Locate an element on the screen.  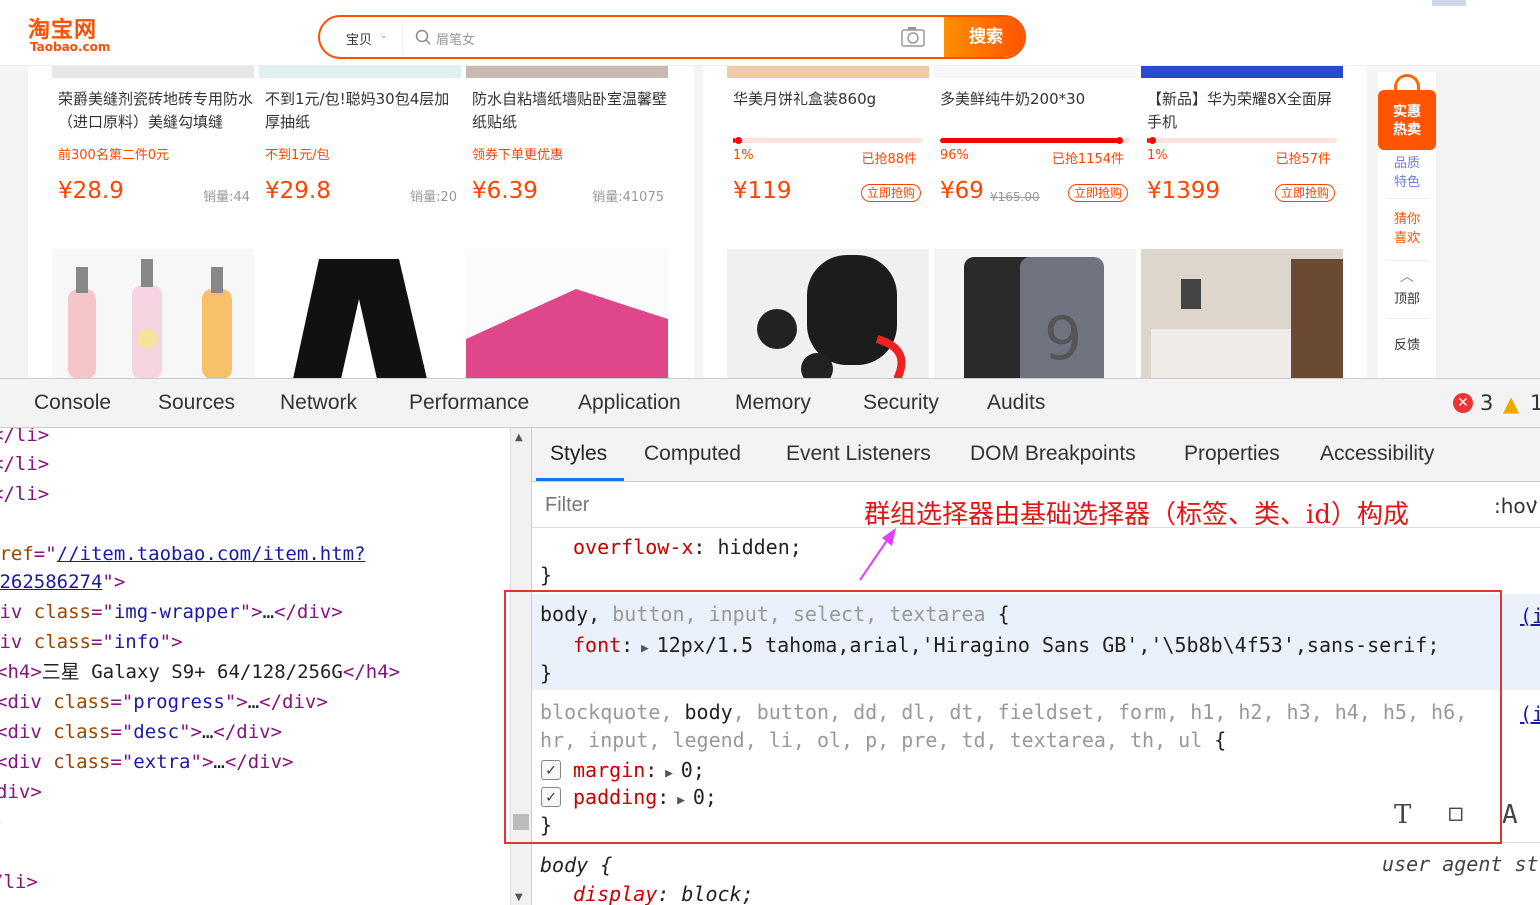
camera-icon is located at coordinates (913, 37).